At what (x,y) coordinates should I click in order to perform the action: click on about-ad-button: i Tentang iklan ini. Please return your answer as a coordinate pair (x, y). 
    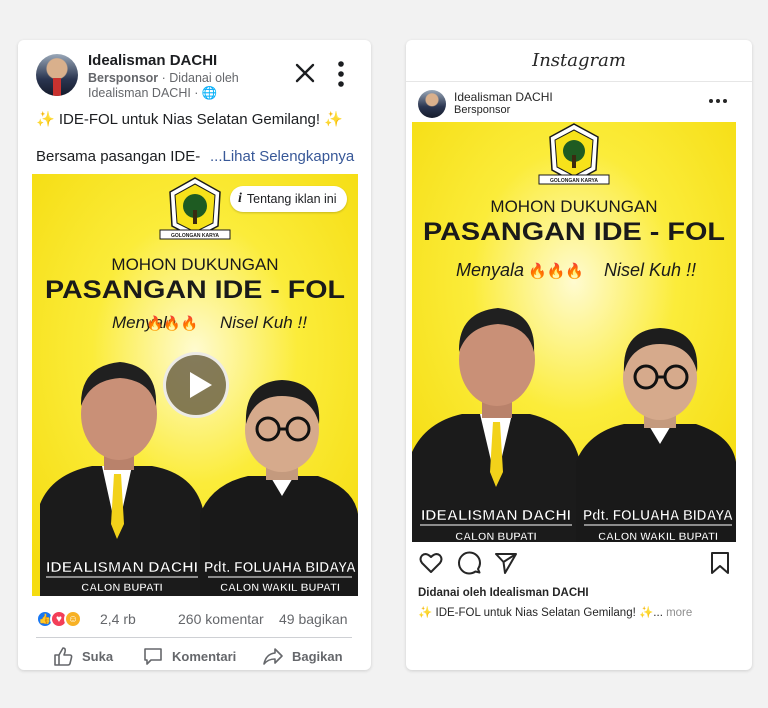
    Looking at the image, I should click on (288, 199).